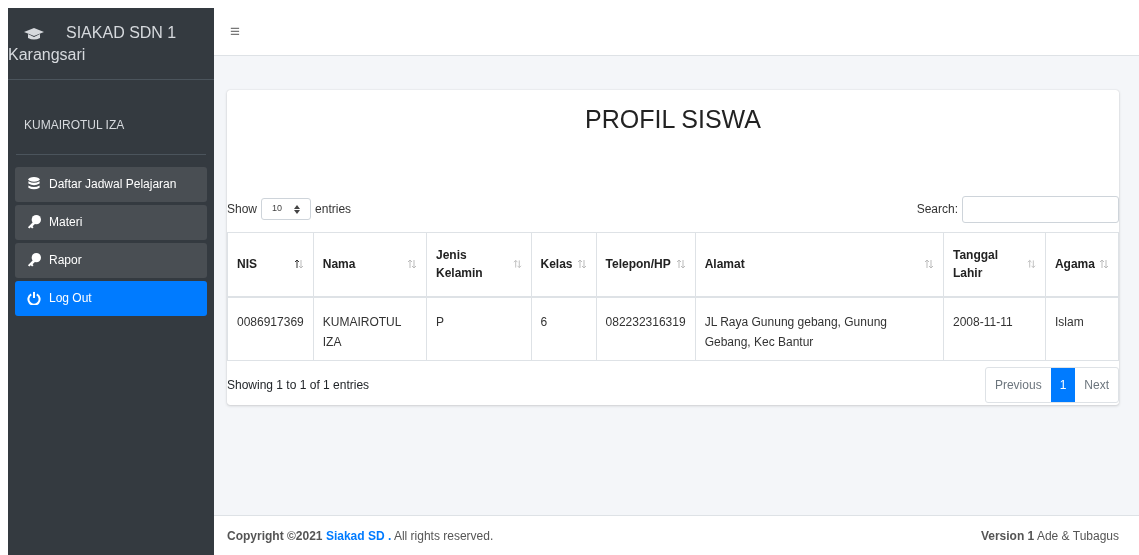 This screenshot has height=555, width=1139. What do you see at coordinates (235, 31) in the screenshot?
I see `menu-toggle: ≡` at bounding box center [235, 31].